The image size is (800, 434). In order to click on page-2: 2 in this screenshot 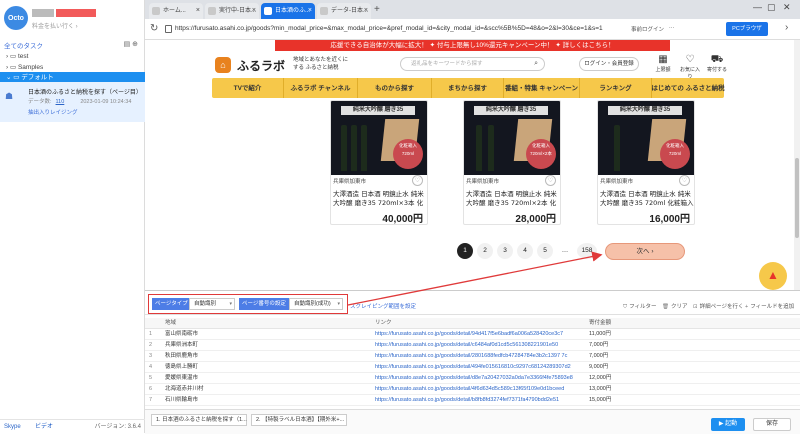, I will do `click(485, 251)`.